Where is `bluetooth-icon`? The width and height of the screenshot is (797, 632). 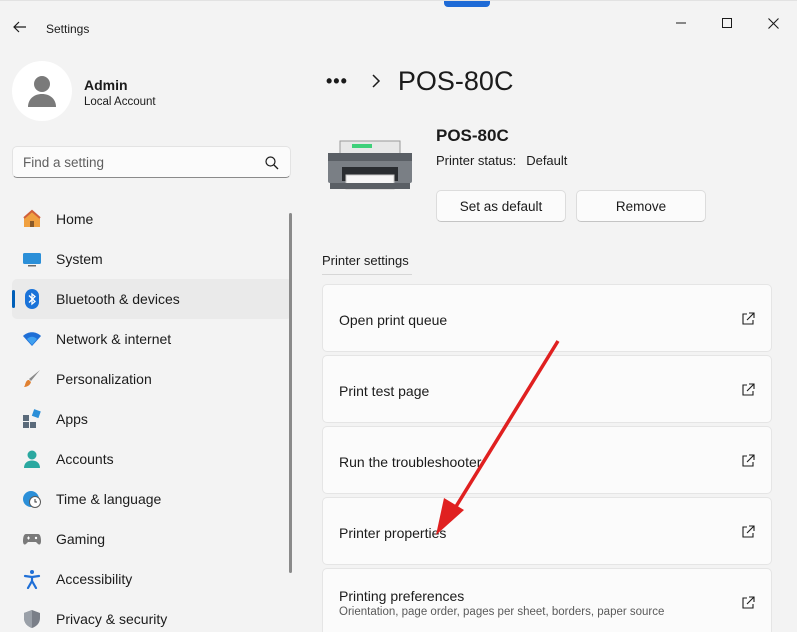
bluetooth-icon is located at coordinates (32, 299).